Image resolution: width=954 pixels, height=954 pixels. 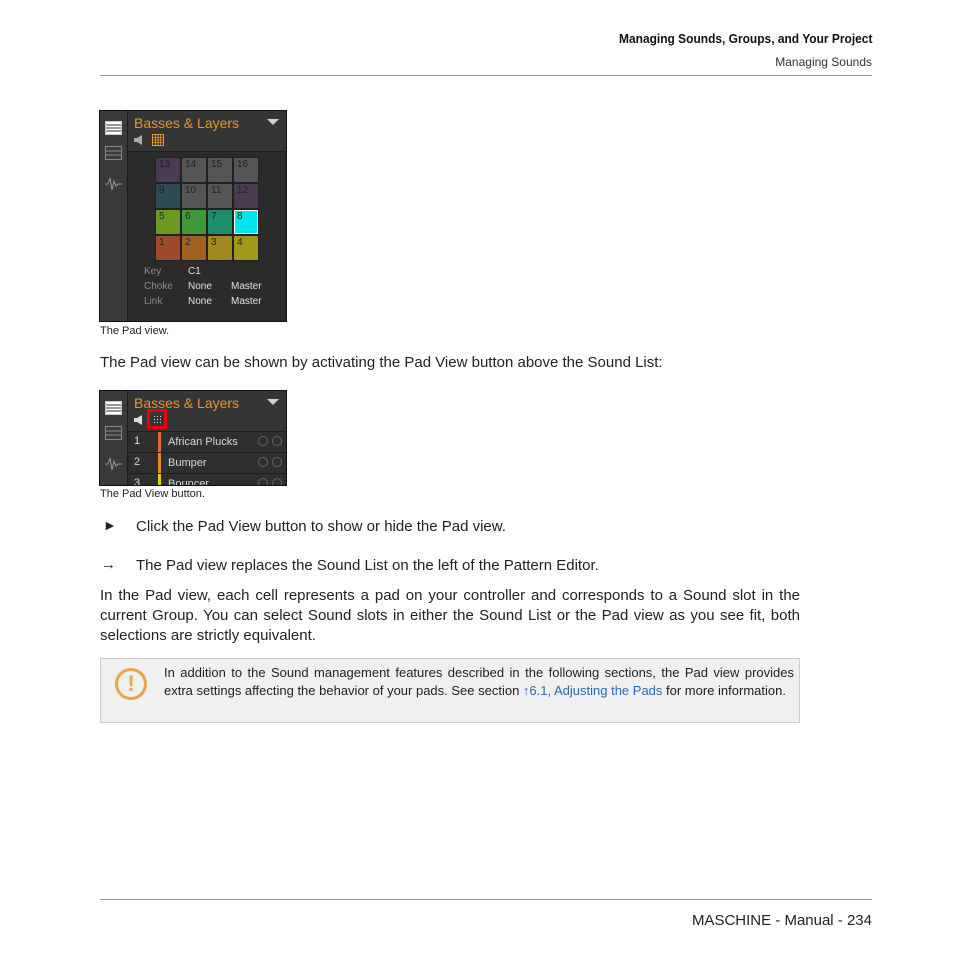 I want to click on pad-6: 6, so click(x=194, y=222).